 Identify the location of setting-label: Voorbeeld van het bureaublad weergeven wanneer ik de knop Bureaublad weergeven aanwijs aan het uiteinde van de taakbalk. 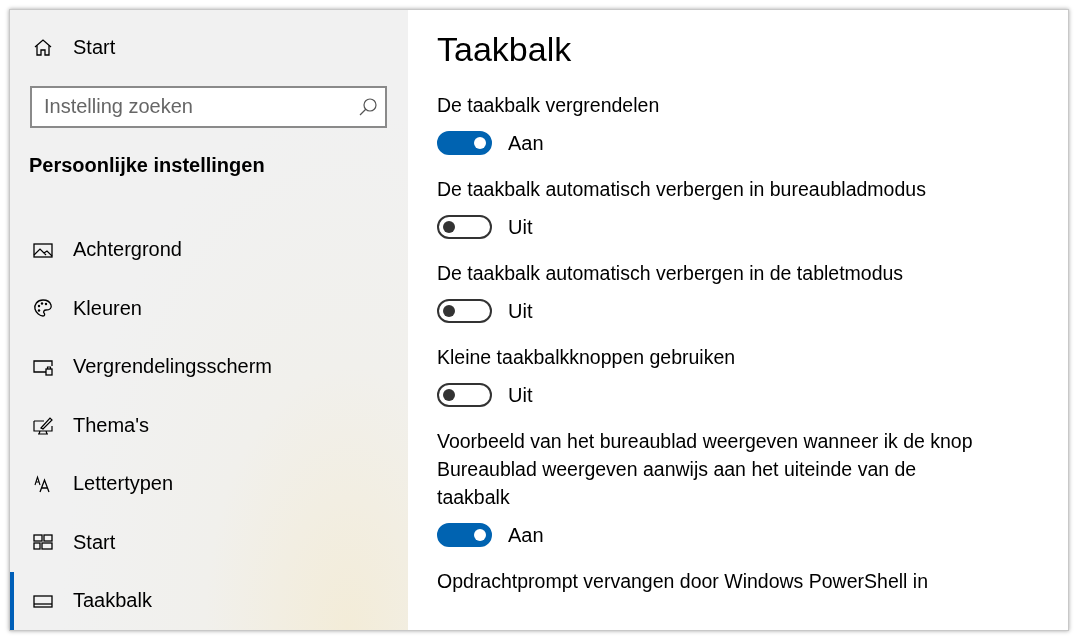
(705, 469).